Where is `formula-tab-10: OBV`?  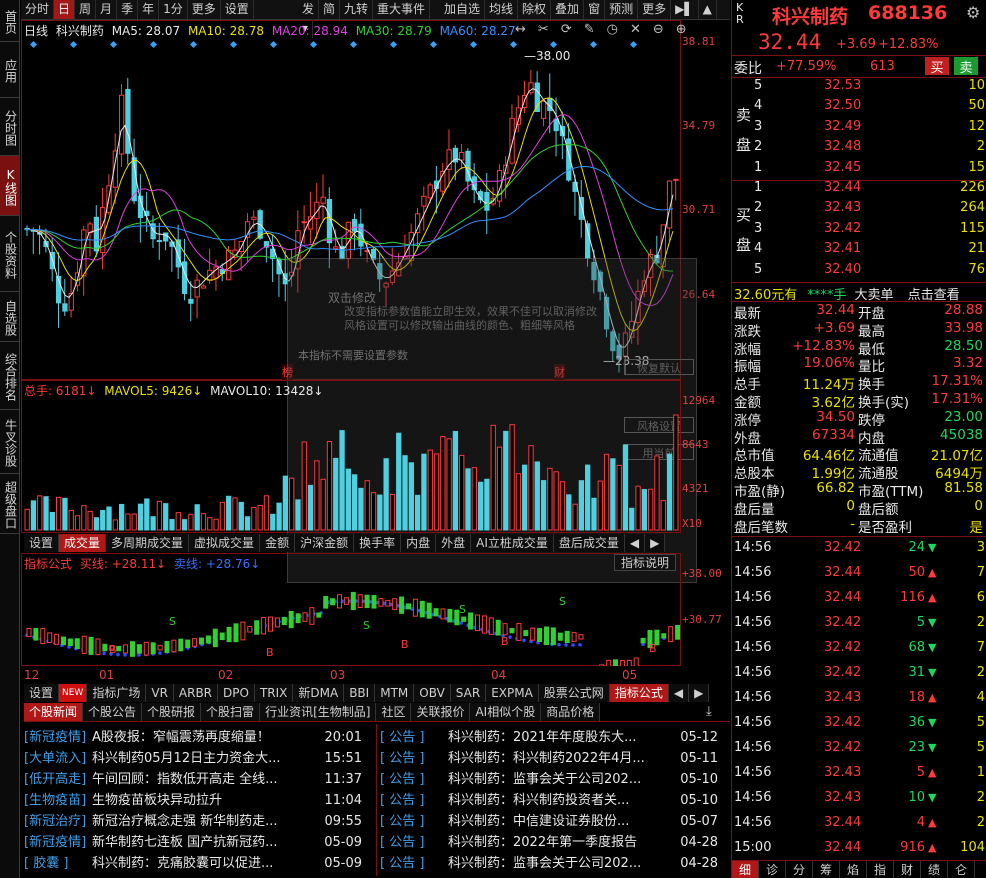 formula-tab-10: OBV is located at coordinates (432, 693).